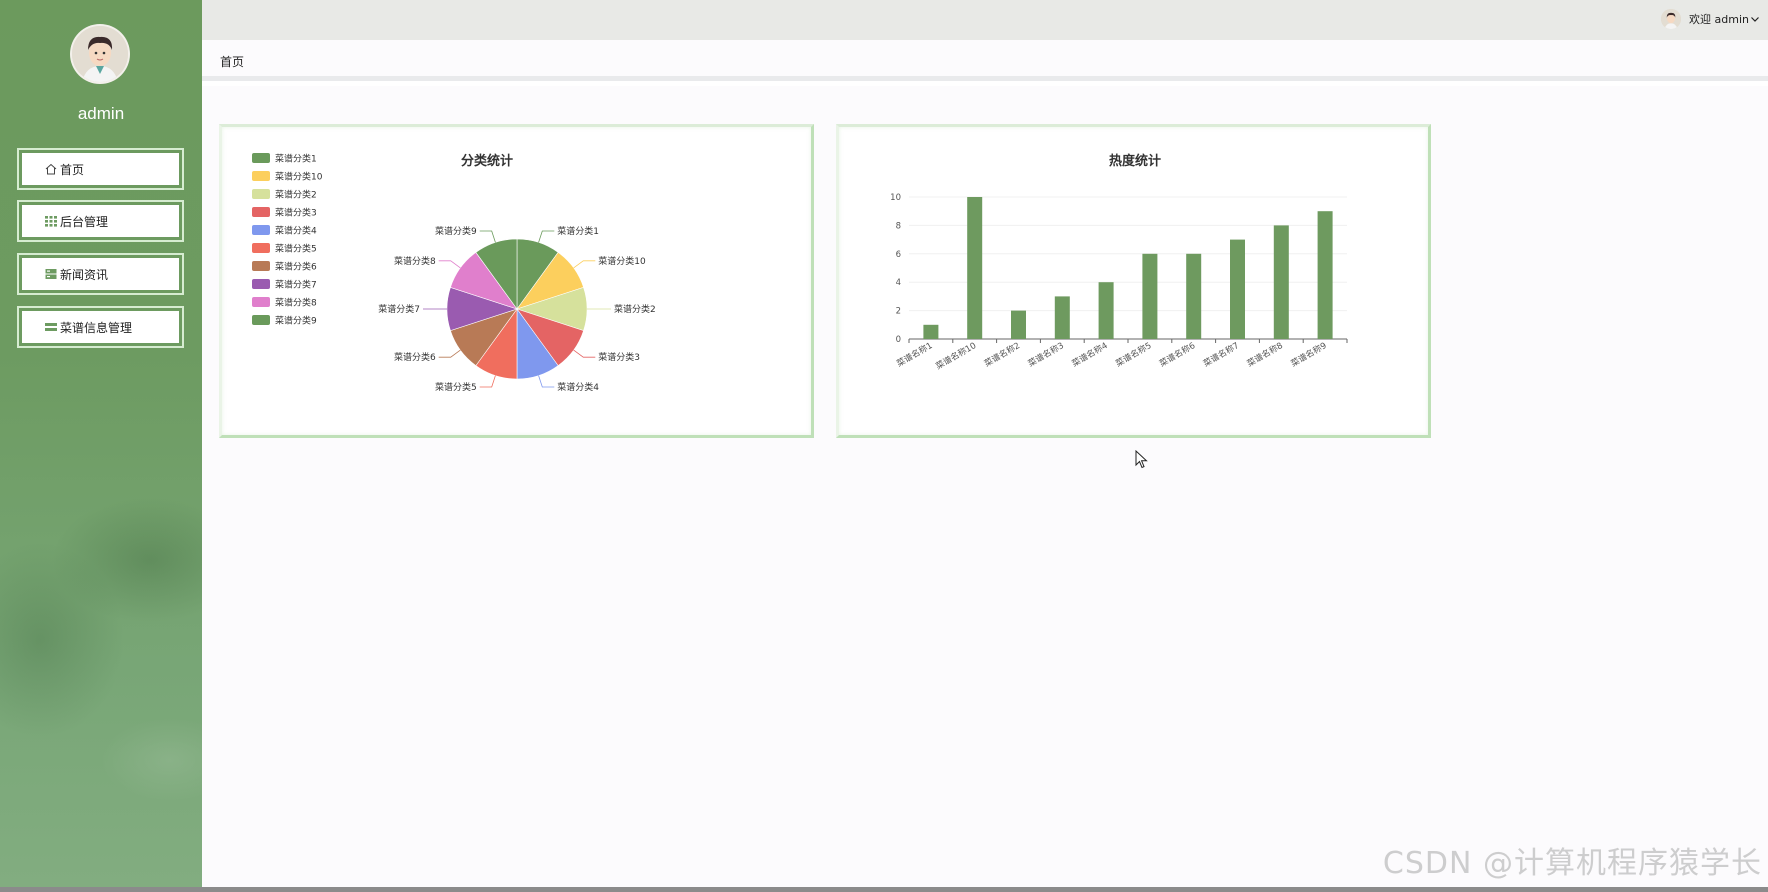 Image resolution: width=1768 pixels, height=892 pixels. Describe the element at coordinates (232, 61) in the screenshot. I see `breadcrumb: 首页` at that location.